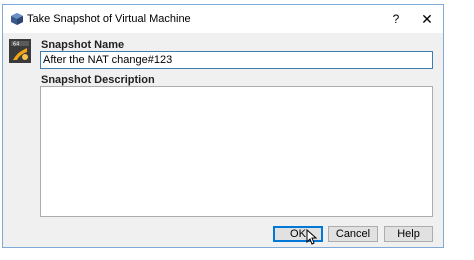 The image size is (474, 260). What do you see at coordinates (312, 237) in the screenshot?
I see `mouse-pointer-icon` at bounding box center [312, 237].